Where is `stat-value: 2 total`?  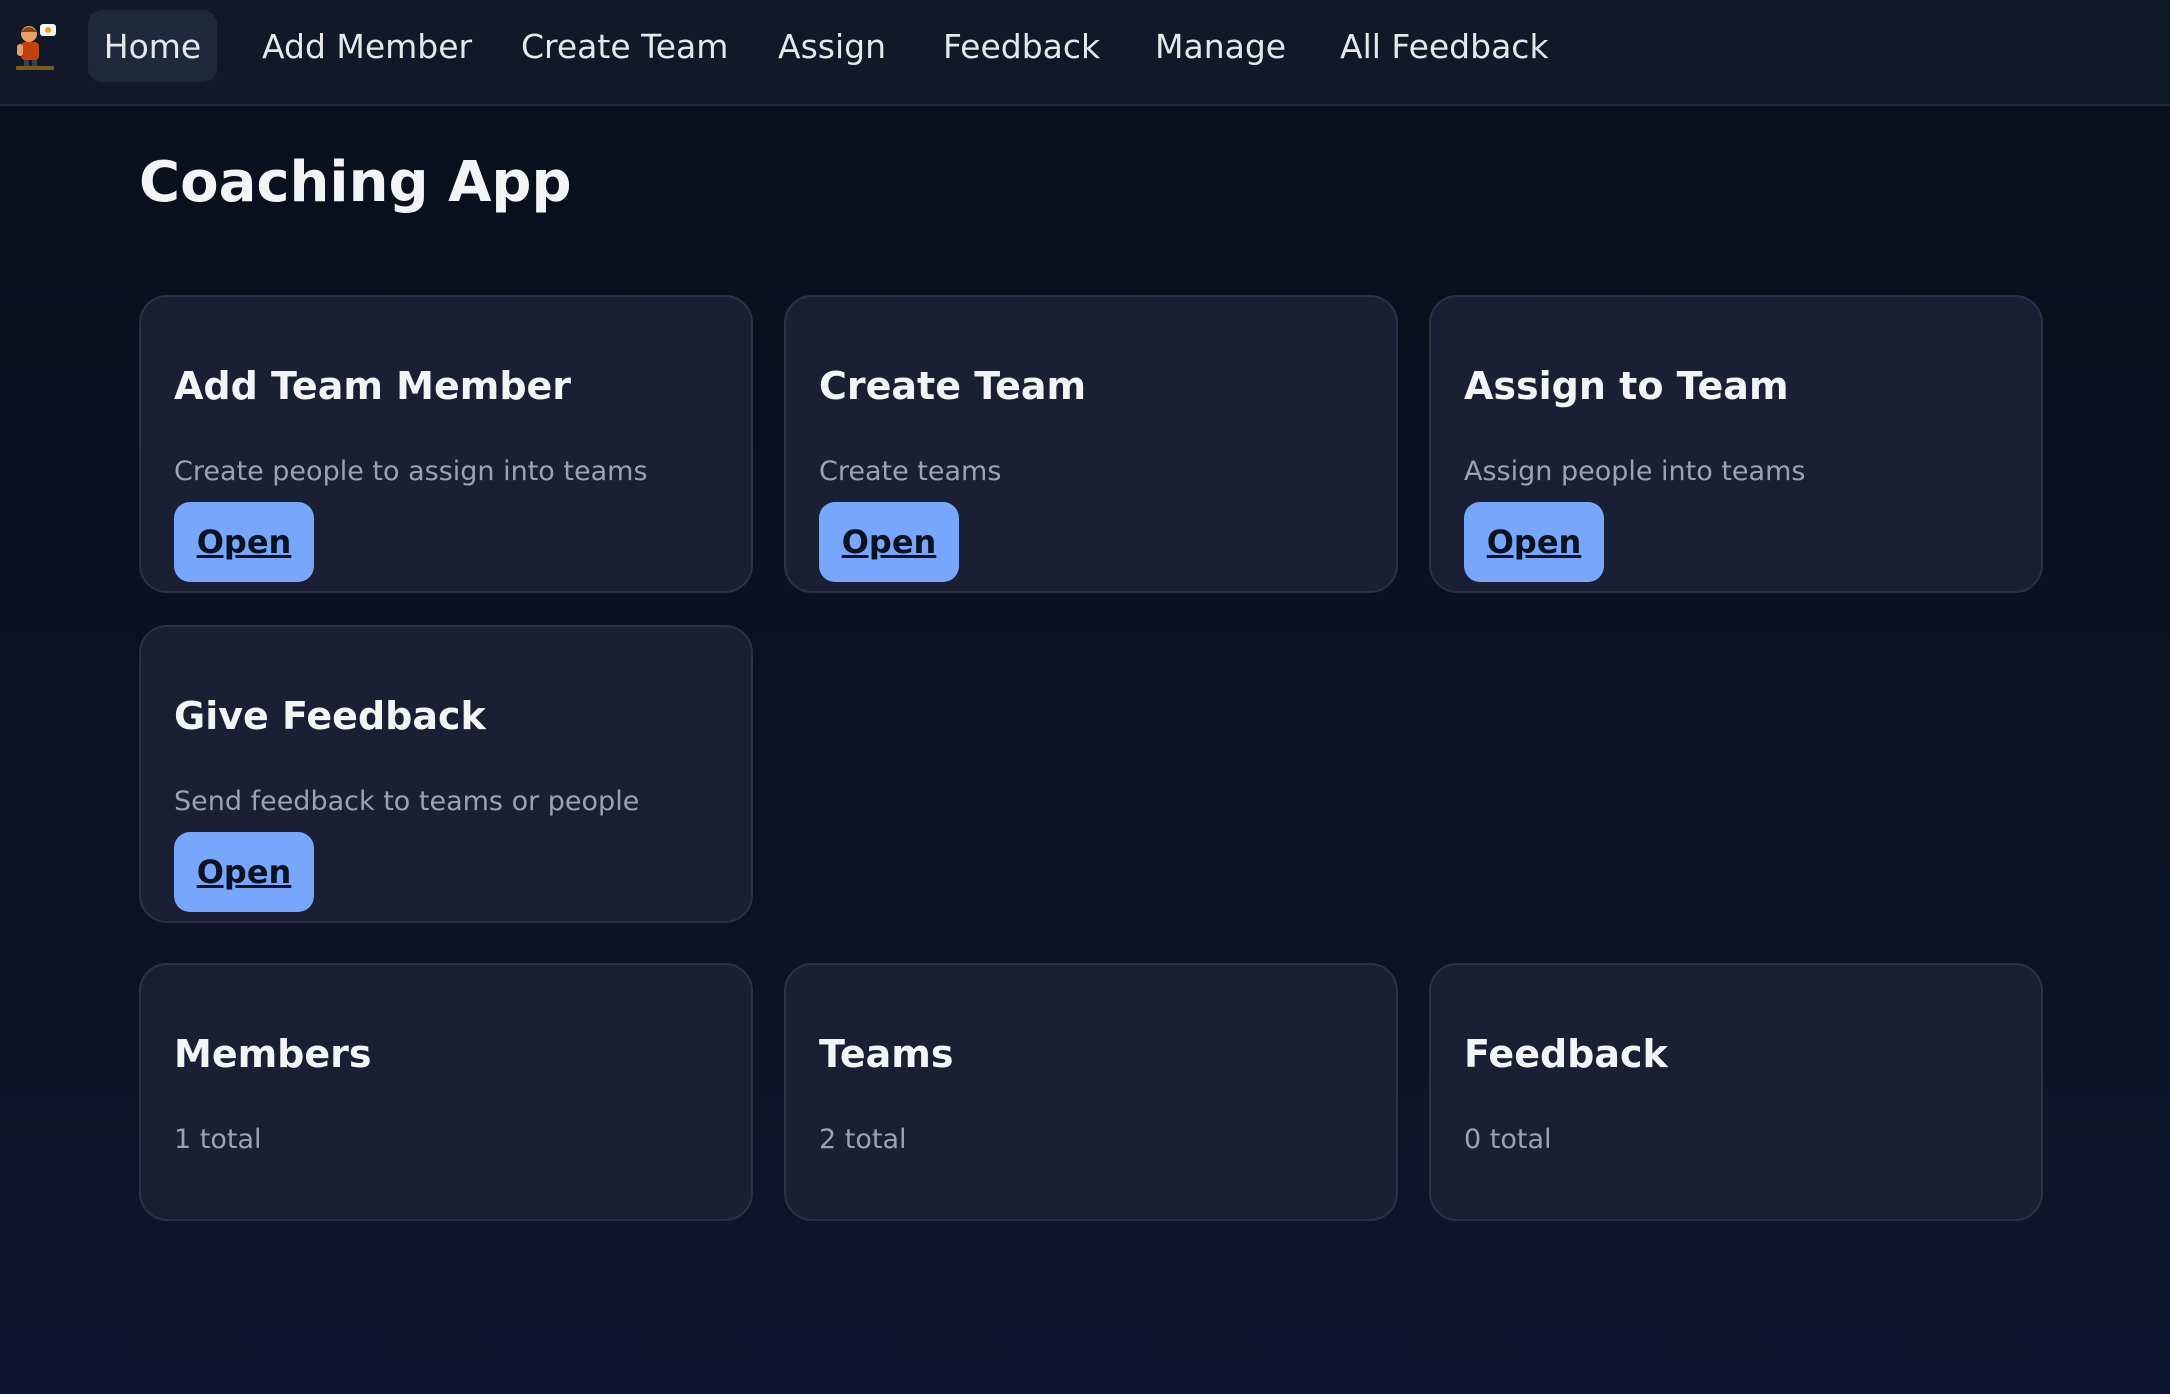
stat-value: 2 total is located at coordinates (863, 1139).